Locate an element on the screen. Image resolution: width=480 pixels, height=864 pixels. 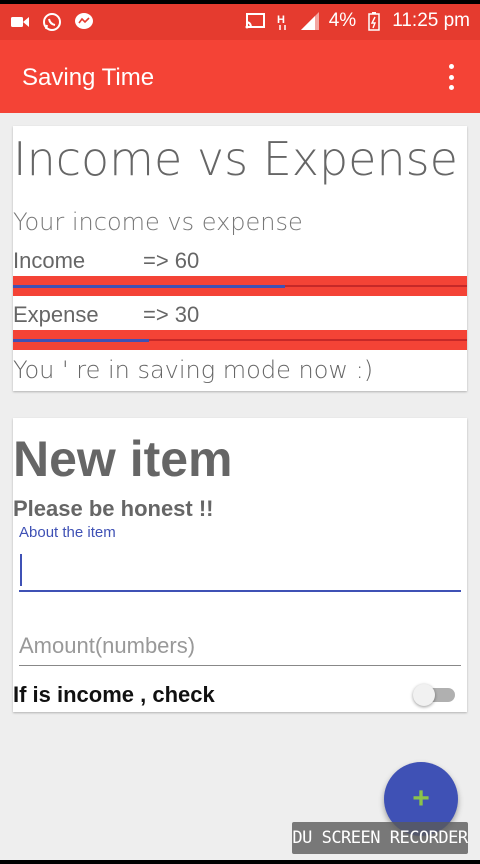
income-progress-fill is located at coordinates (149, 286).